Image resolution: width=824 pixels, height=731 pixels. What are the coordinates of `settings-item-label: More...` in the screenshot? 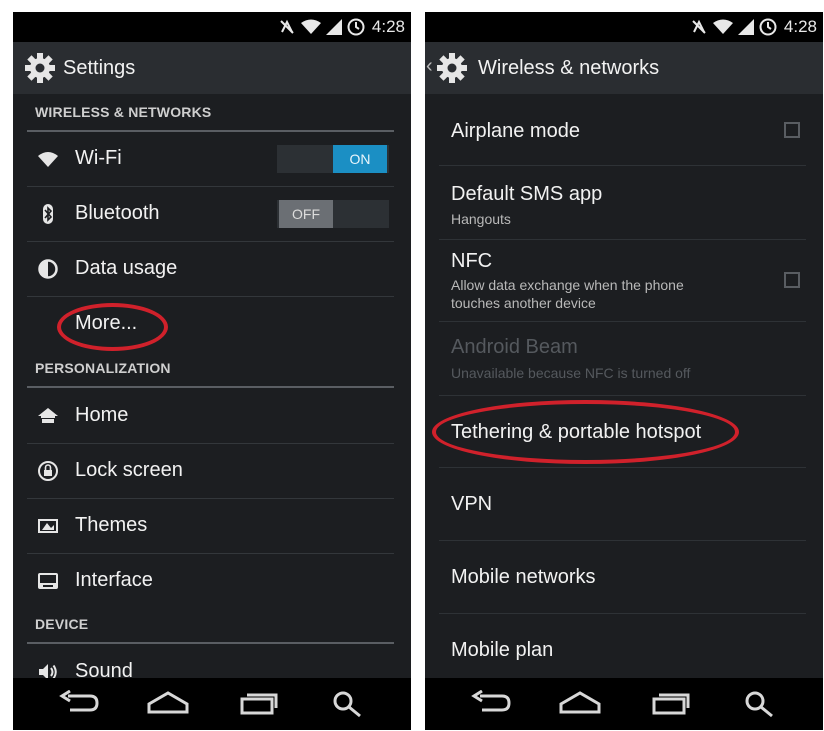 It's located at (106, 323).